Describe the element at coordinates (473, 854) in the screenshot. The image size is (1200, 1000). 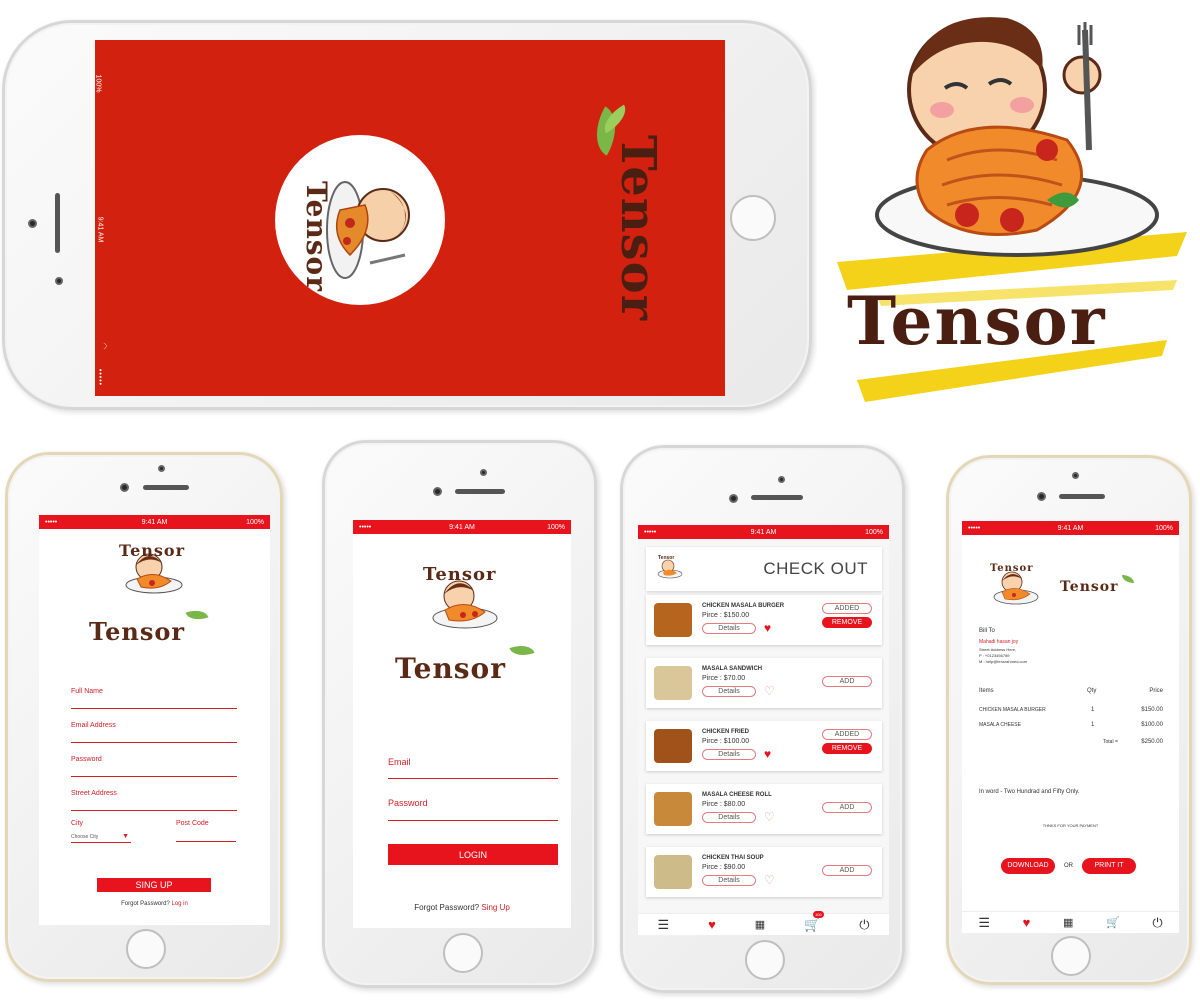
I see `login-button: LOGIN` at that location.